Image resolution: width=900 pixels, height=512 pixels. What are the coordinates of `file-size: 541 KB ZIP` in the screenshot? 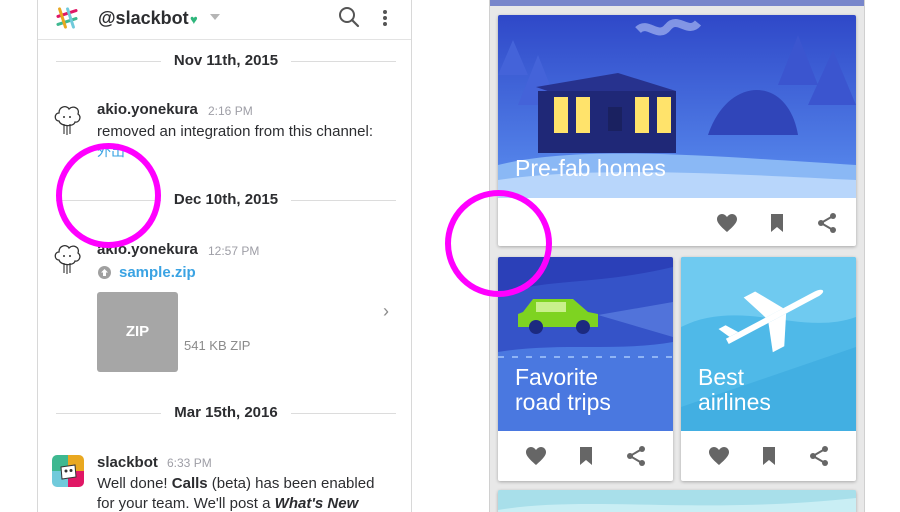 It's located at (217, 345).